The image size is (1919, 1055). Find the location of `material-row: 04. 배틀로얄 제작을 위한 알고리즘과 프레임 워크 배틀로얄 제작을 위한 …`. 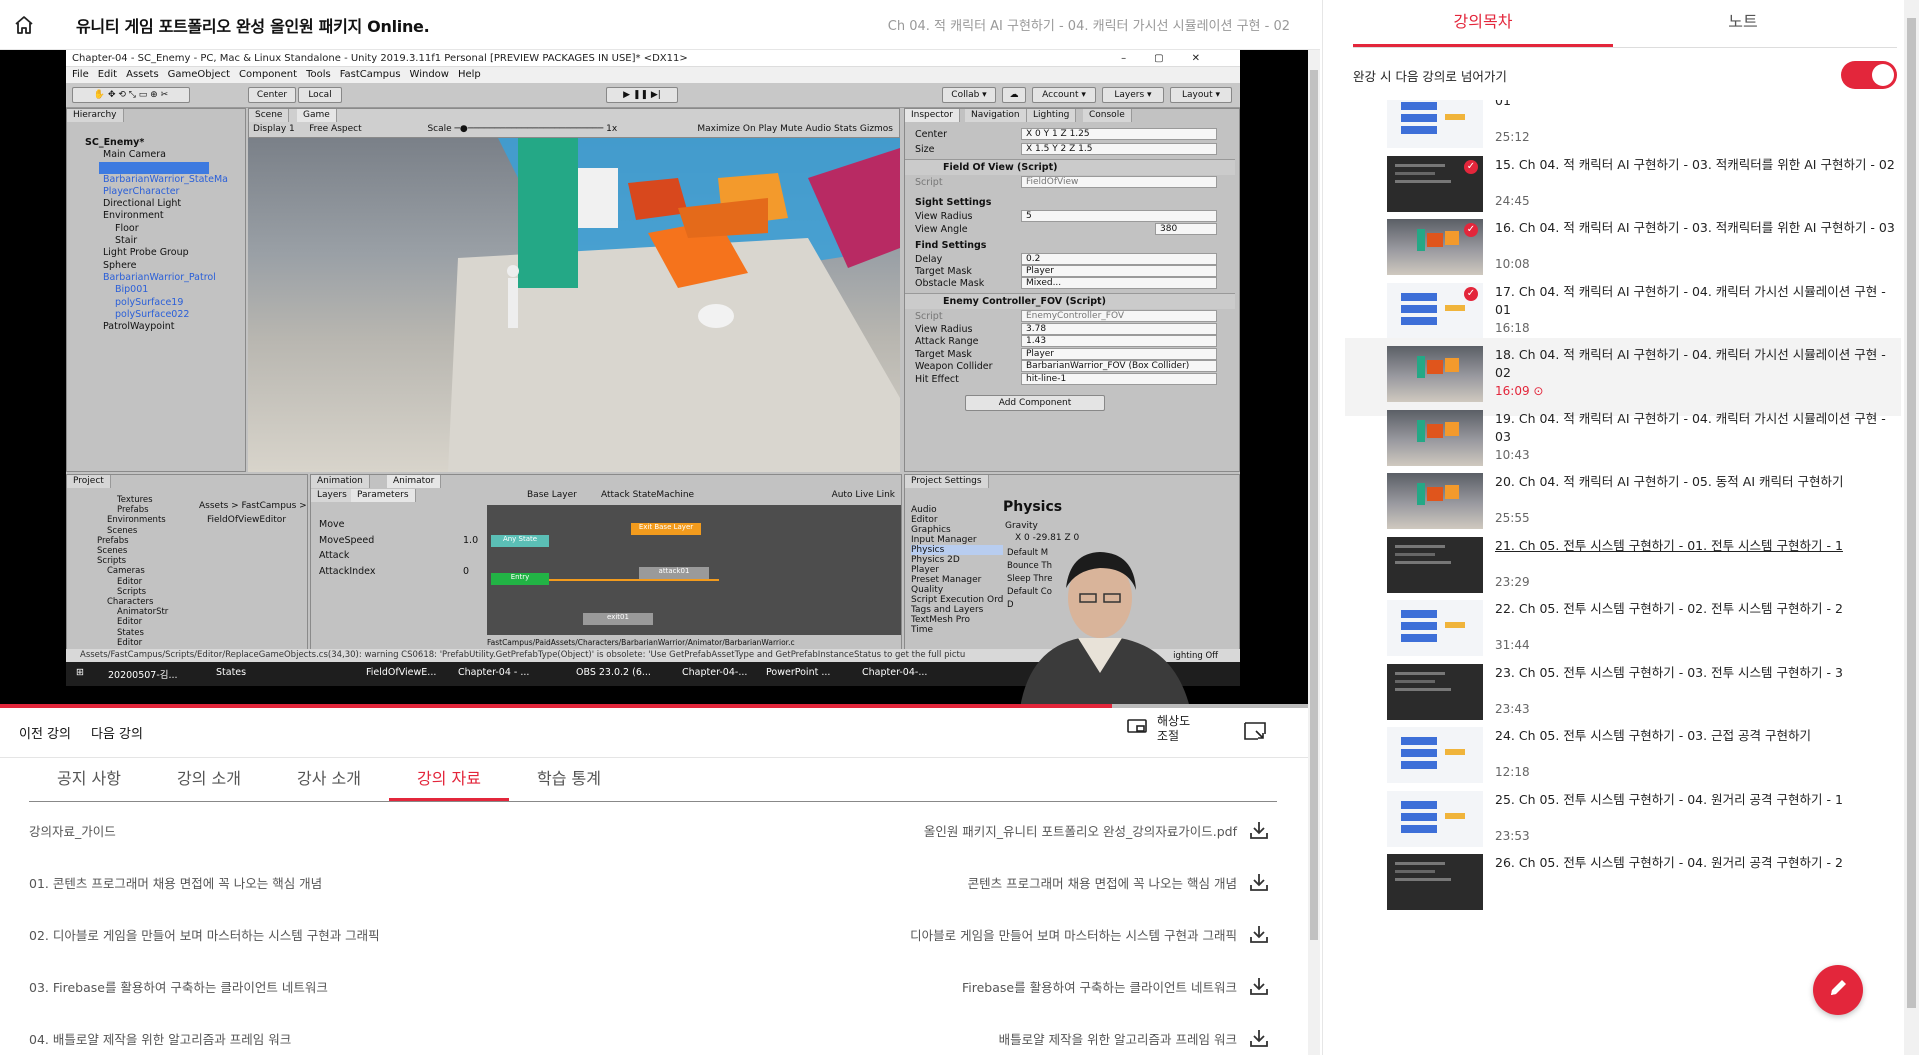

material-row: 04. 배틀로얄 제작을 위한 알고리즘과 프레임 워크 배틀로얄 제작을 위한 … is located at coordinates (649, 1033).